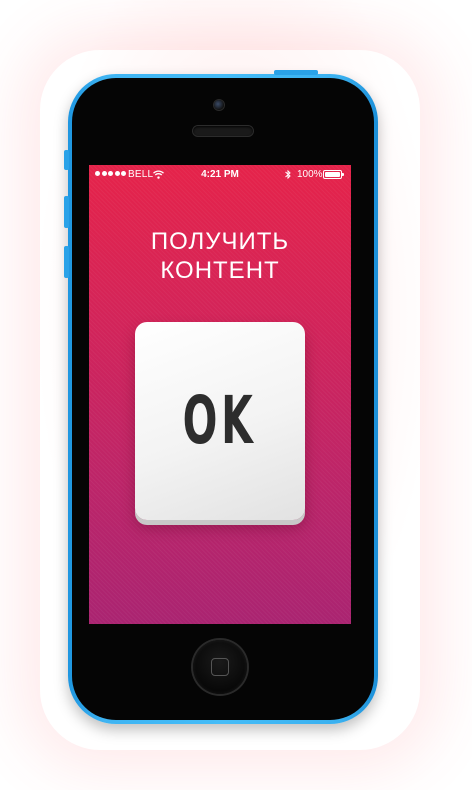 This screenshot has height=790, width=472. I want to click on headline: ПОЛУЧИТЬ КОНТЕНТ, so click(220, 256).